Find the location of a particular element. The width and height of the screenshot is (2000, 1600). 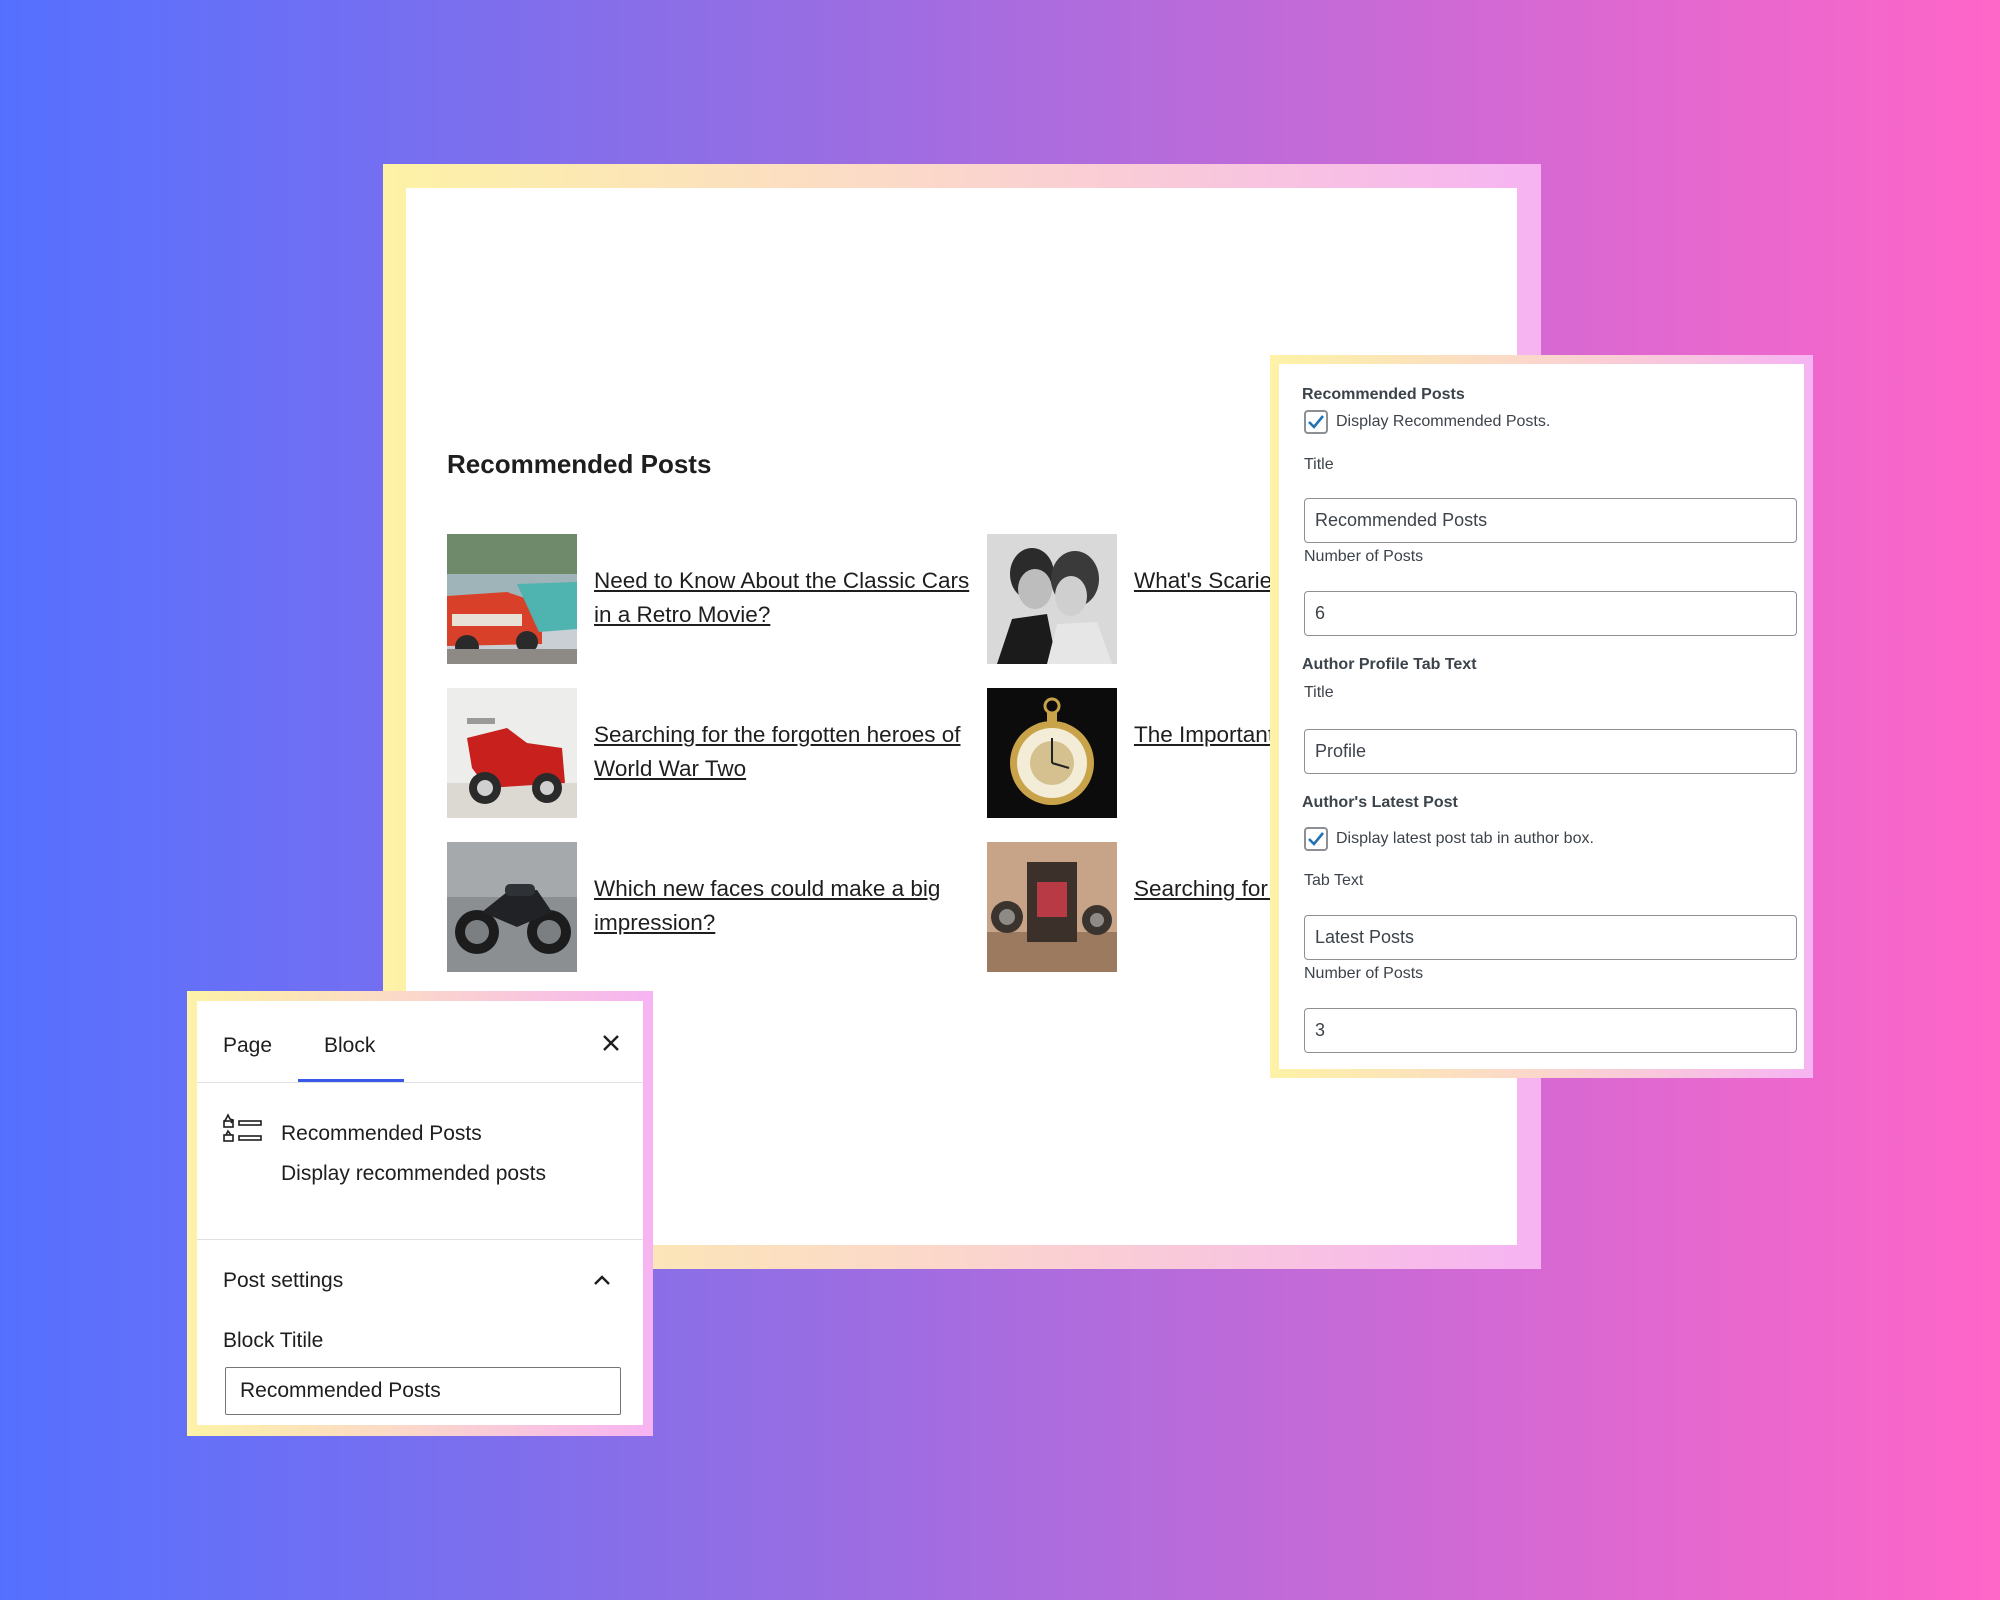

tab-text-label: Tab Text is located at coordinates (1334, 880).